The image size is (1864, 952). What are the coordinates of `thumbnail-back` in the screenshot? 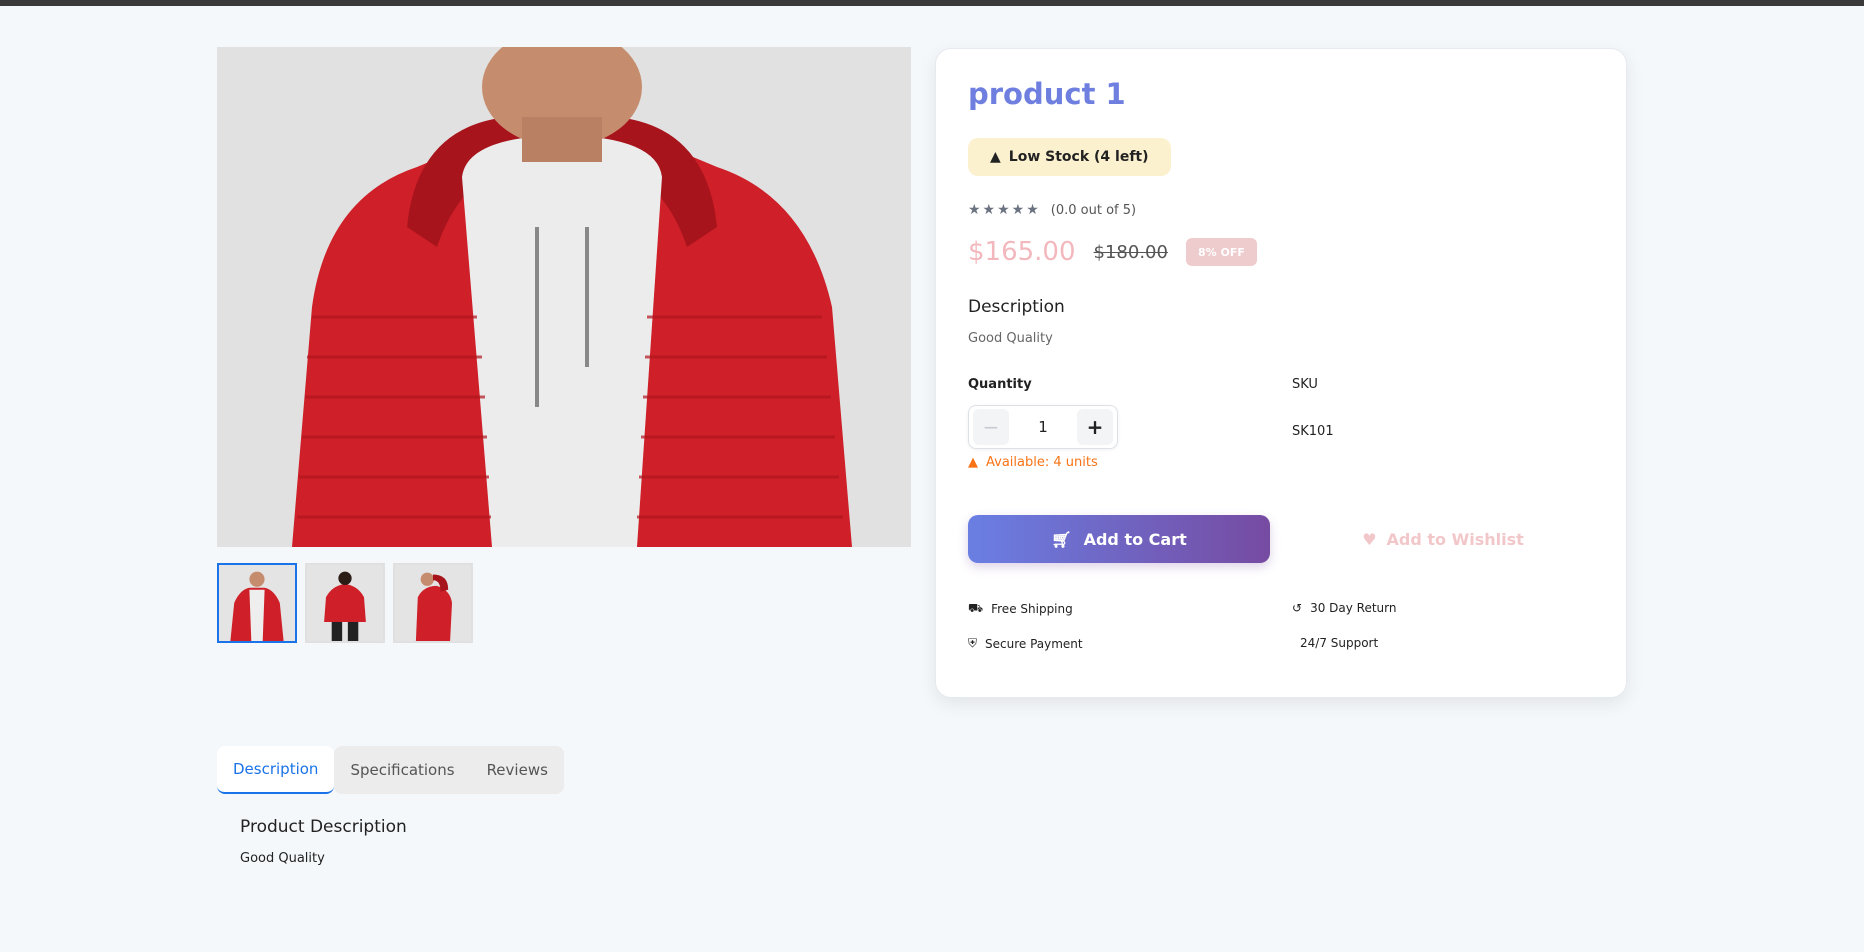 It's located at (345, 603).